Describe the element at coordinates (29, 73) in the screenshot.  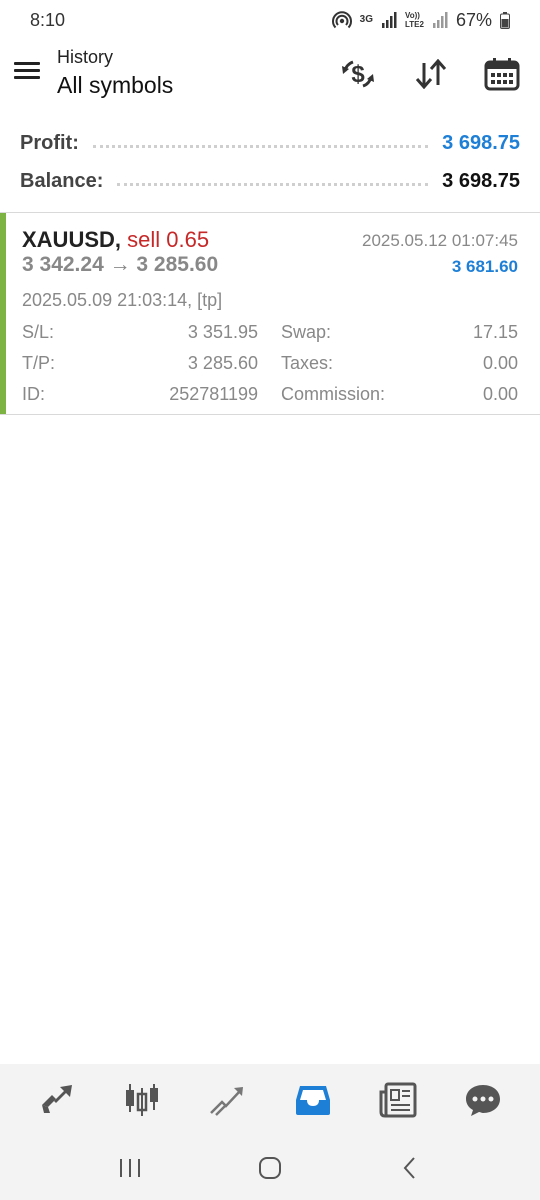
I see `menu-icon` at that location.